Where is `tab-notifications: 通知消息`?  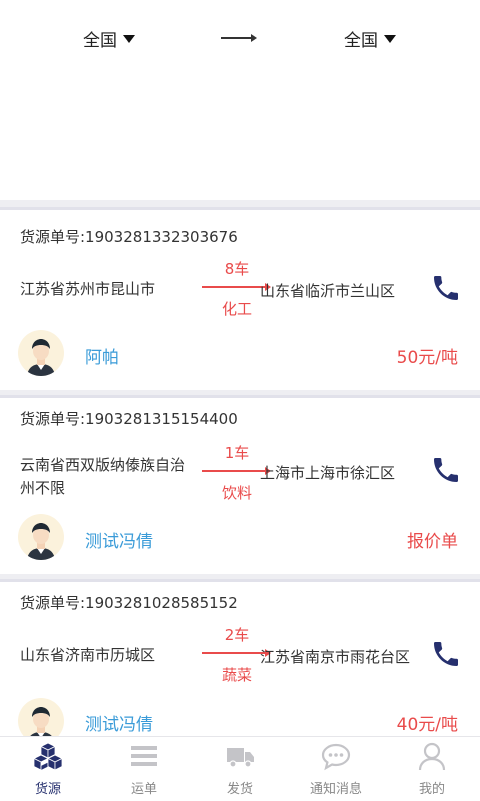
tab-notifications: 通知消息 is located at coordinates (336, 769).